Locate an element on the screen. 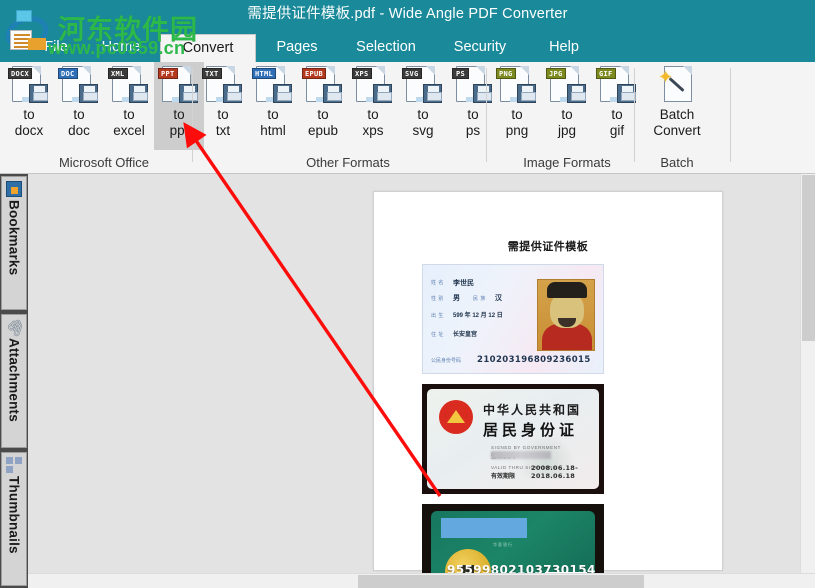 Image resolution: width=815 pixels, height=588 pixels. tab-selection: Selection is located at coordinates (386, 48).